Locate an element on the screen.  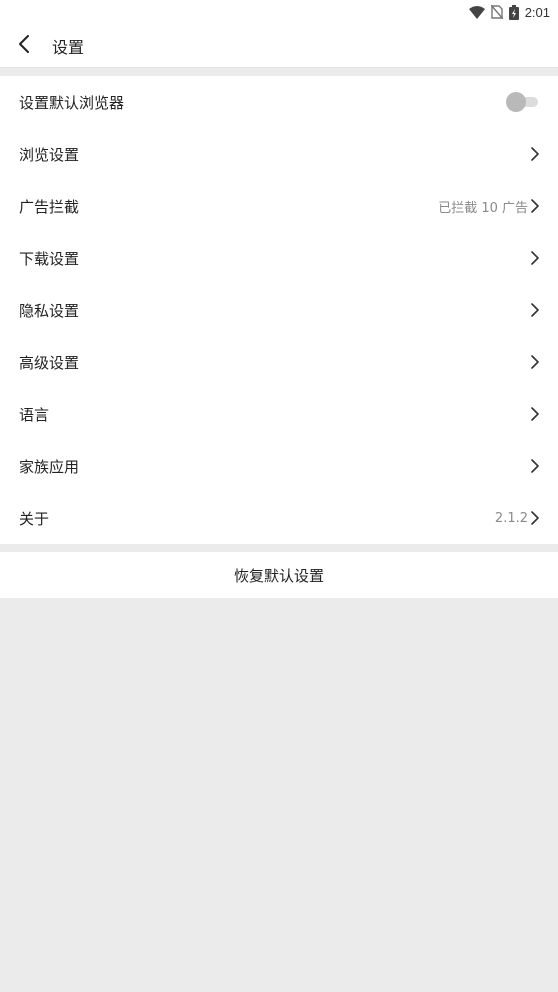
wifi-icon is located at coordinates (476, 12).